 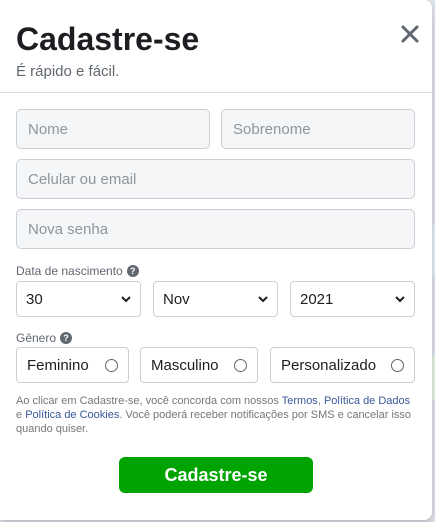 I want to click on cookie-policy-link: Política de Cookies, so click(x=72, y=415).